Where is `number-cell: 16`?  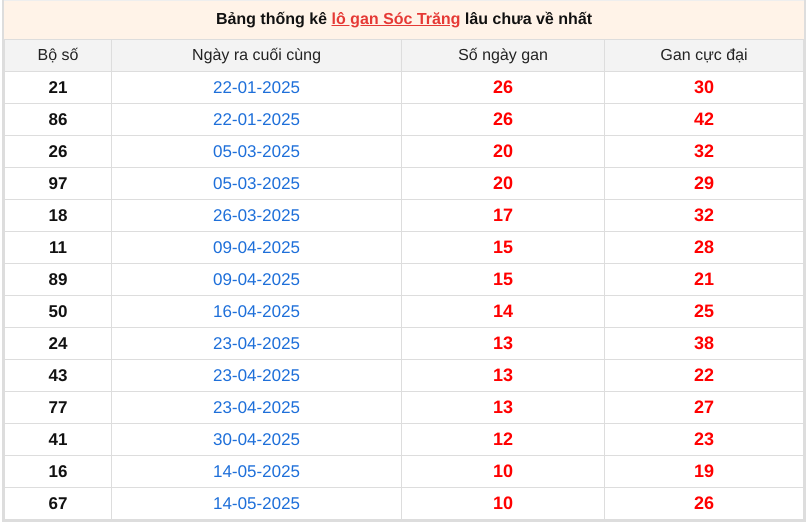
number-cell: 16 is located at coordinates (58, 472).